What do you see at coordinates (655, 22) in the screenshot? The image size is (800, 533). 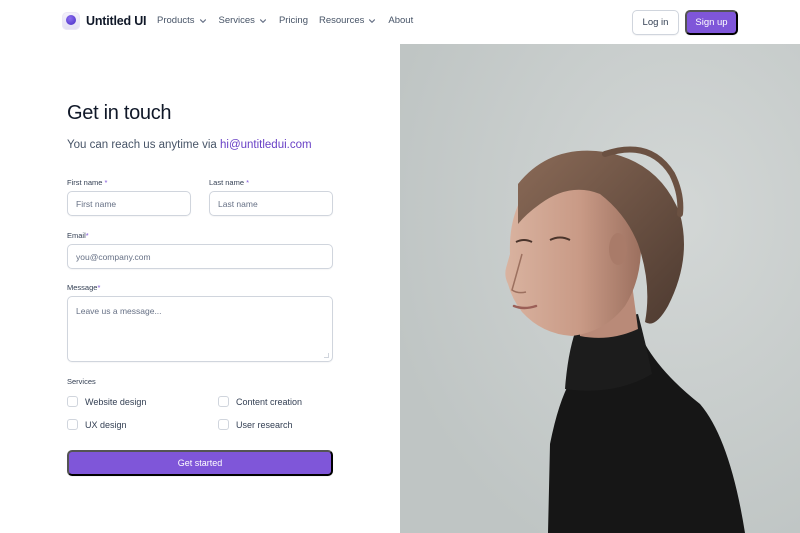 I see `login-button: Log in` at bounding box center [655, 22].